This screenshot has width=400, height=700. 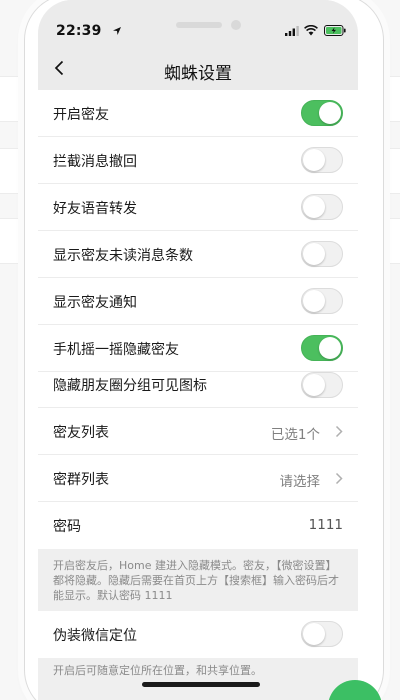 I want to click on setting-label: 手机摇一摇隐藏密友, so click(x=116, y=350).